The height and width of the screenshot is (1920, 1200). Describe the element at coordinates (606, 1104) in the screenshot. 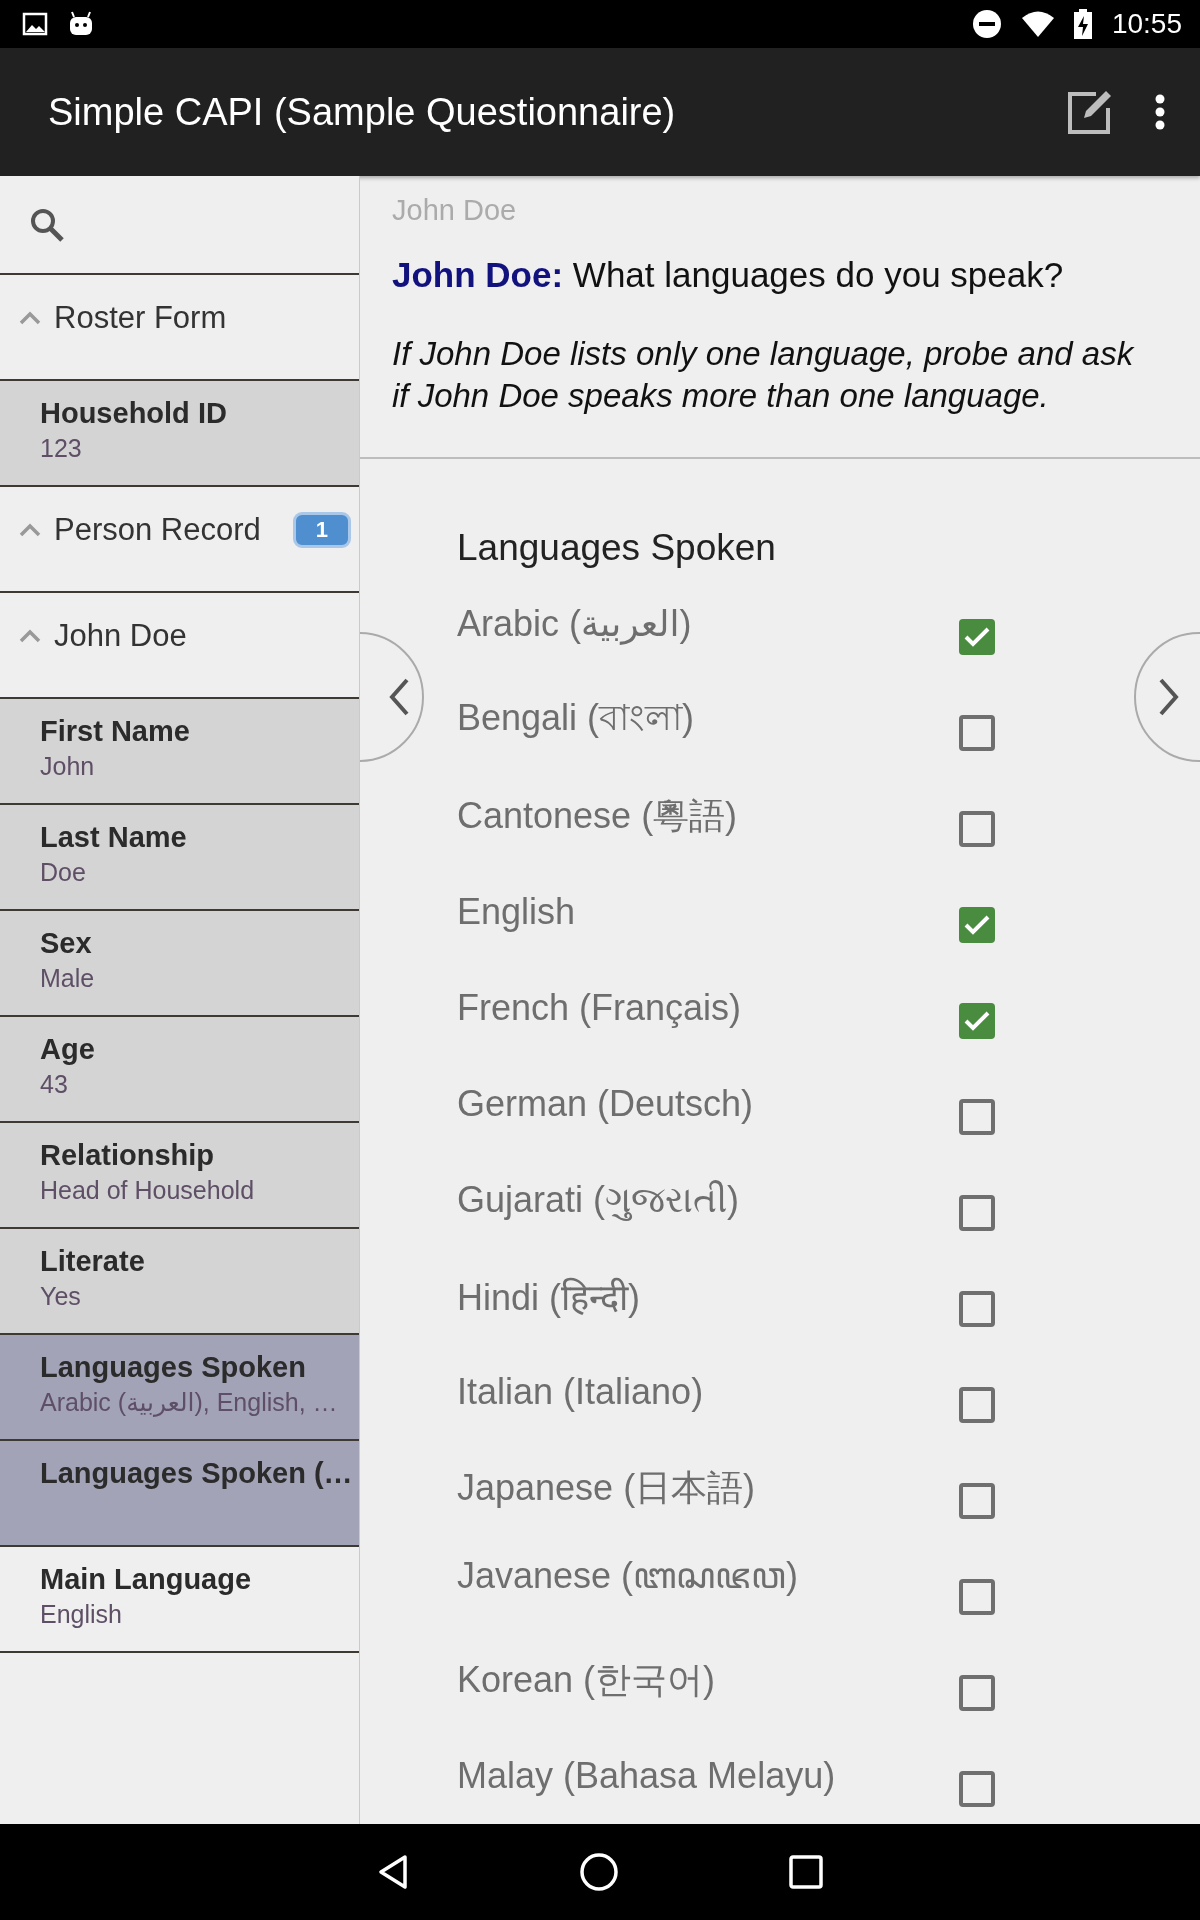

I see `option-label: German (Deutsch)` at that location.